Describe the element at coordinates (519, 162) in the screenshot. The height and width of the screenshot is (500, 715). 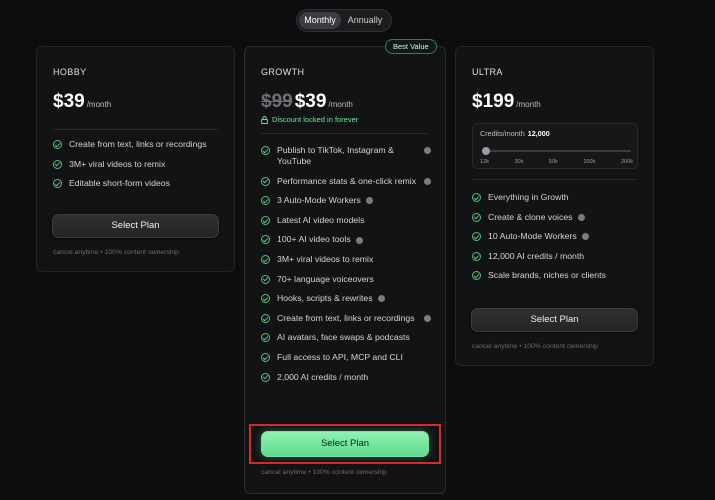
I see `slider-tick: 30k` at that location.